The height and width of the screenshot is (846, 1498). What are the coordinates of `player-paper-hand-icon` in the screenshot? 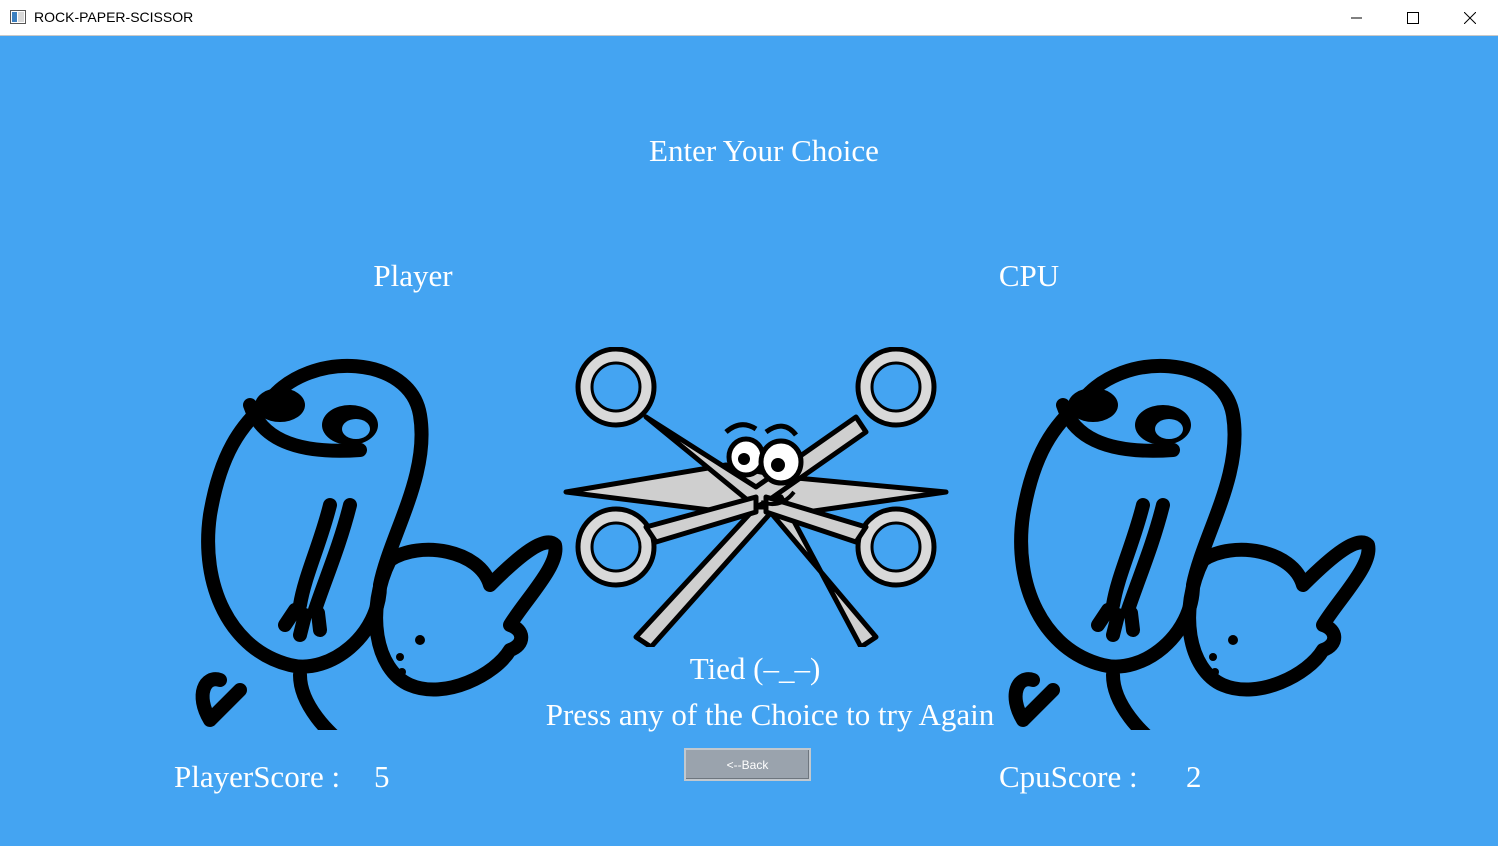 It's located at (372, 537).